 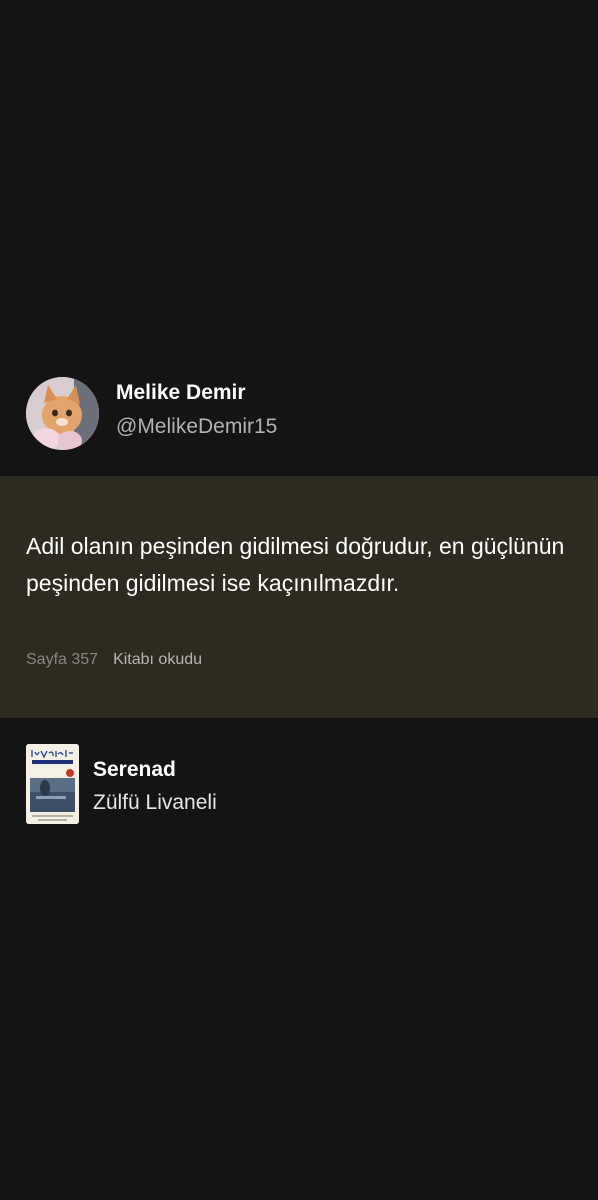 I want to click on book-author: Zülfü Livaneli, so click(x=155, y=803).